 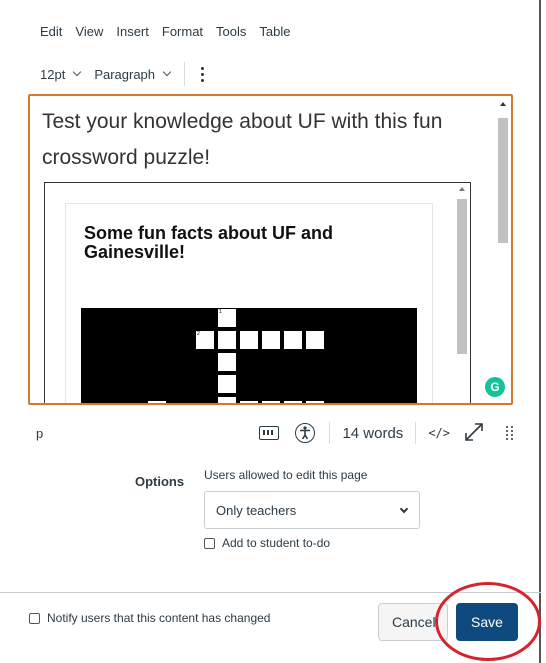 I want to click on menu-table: Table, so click(x=274, y=31).